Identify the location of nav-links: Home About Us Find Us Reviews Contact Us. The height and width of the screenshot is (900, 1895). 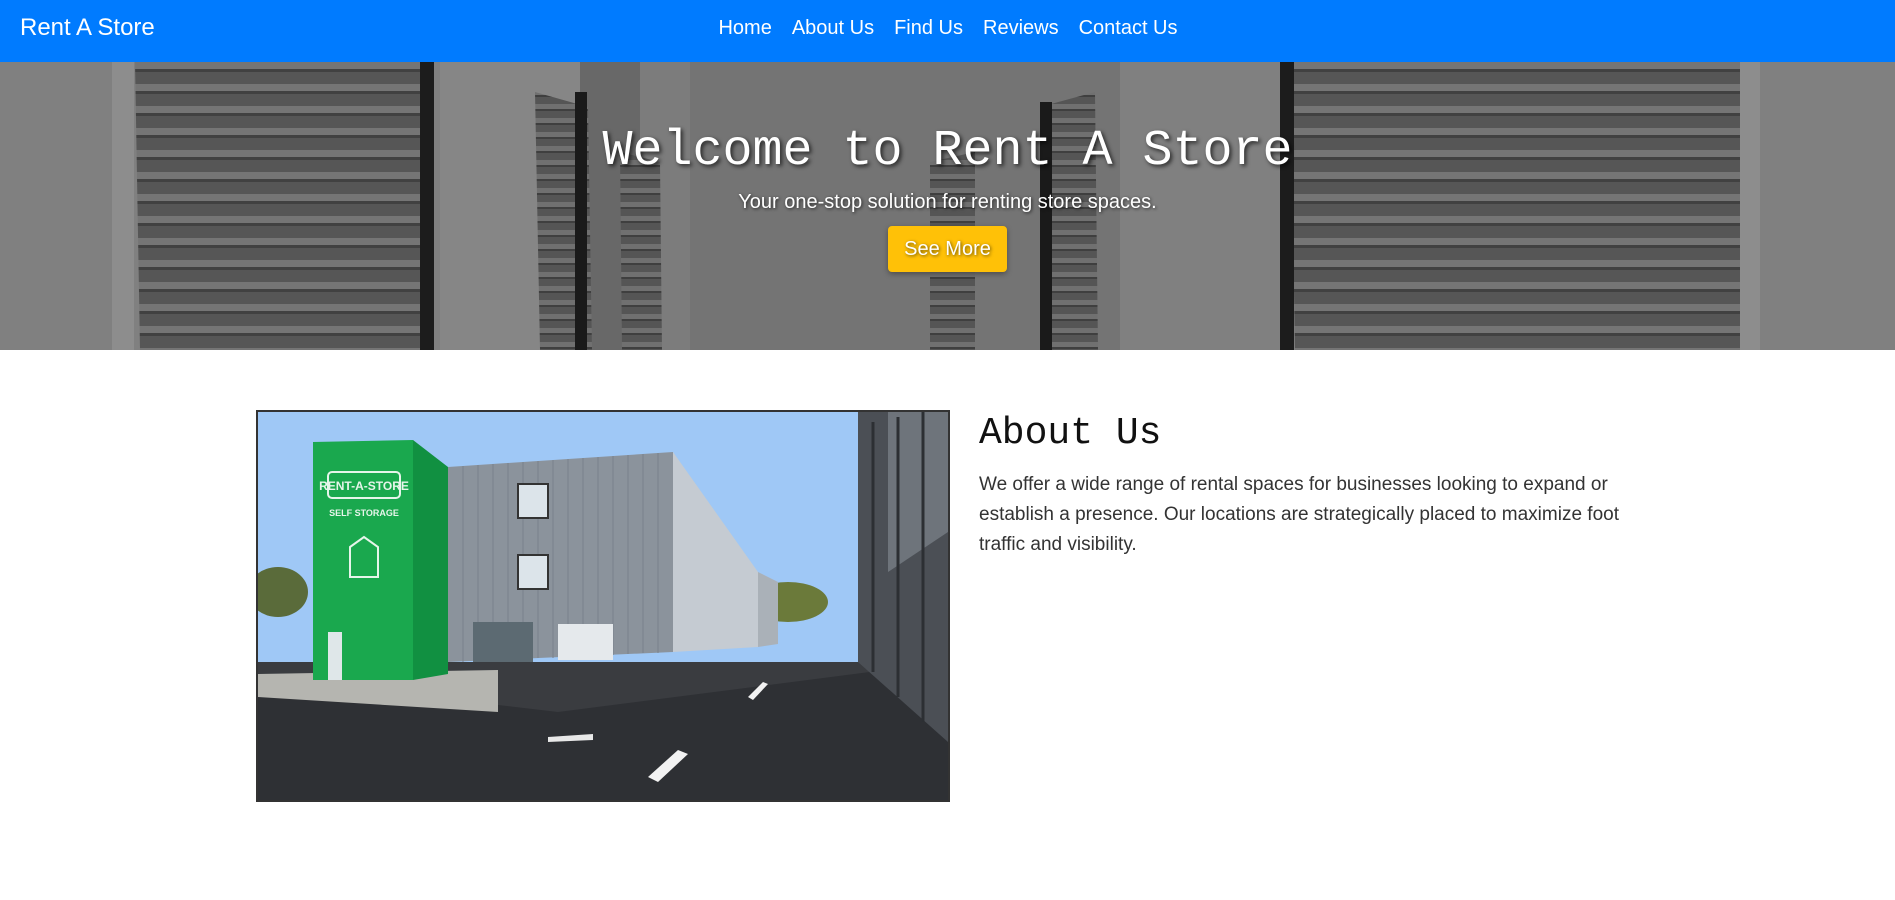
(947, 28).